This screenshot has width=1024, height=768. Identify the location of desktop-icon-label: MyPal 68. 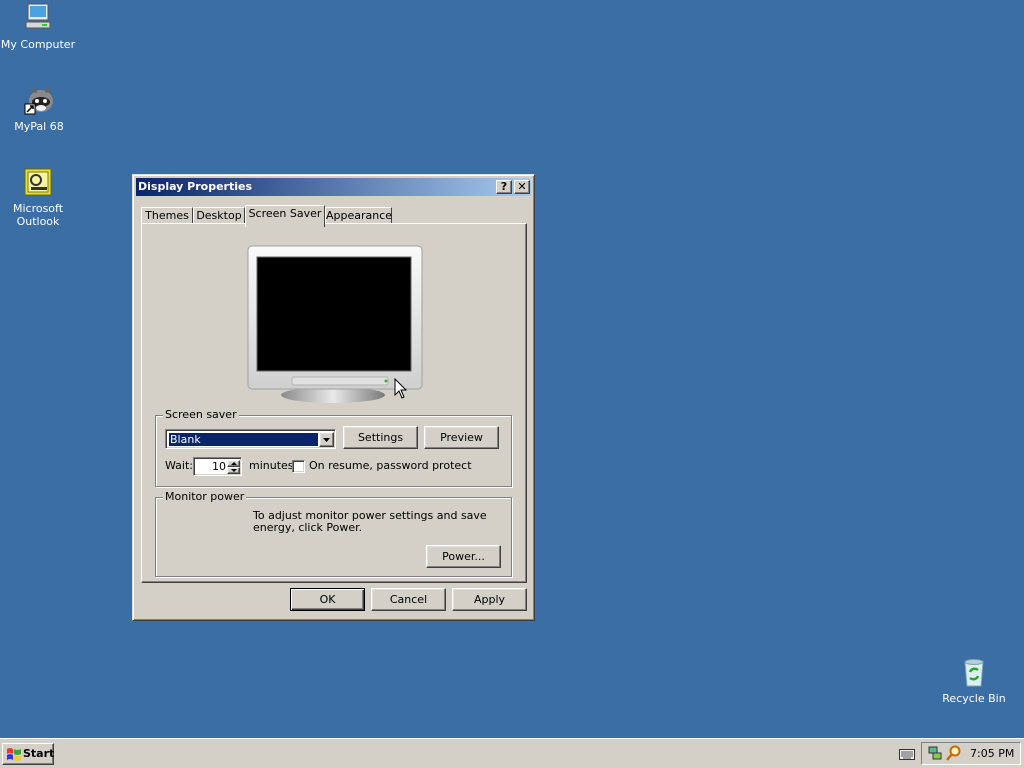
(39, 126).